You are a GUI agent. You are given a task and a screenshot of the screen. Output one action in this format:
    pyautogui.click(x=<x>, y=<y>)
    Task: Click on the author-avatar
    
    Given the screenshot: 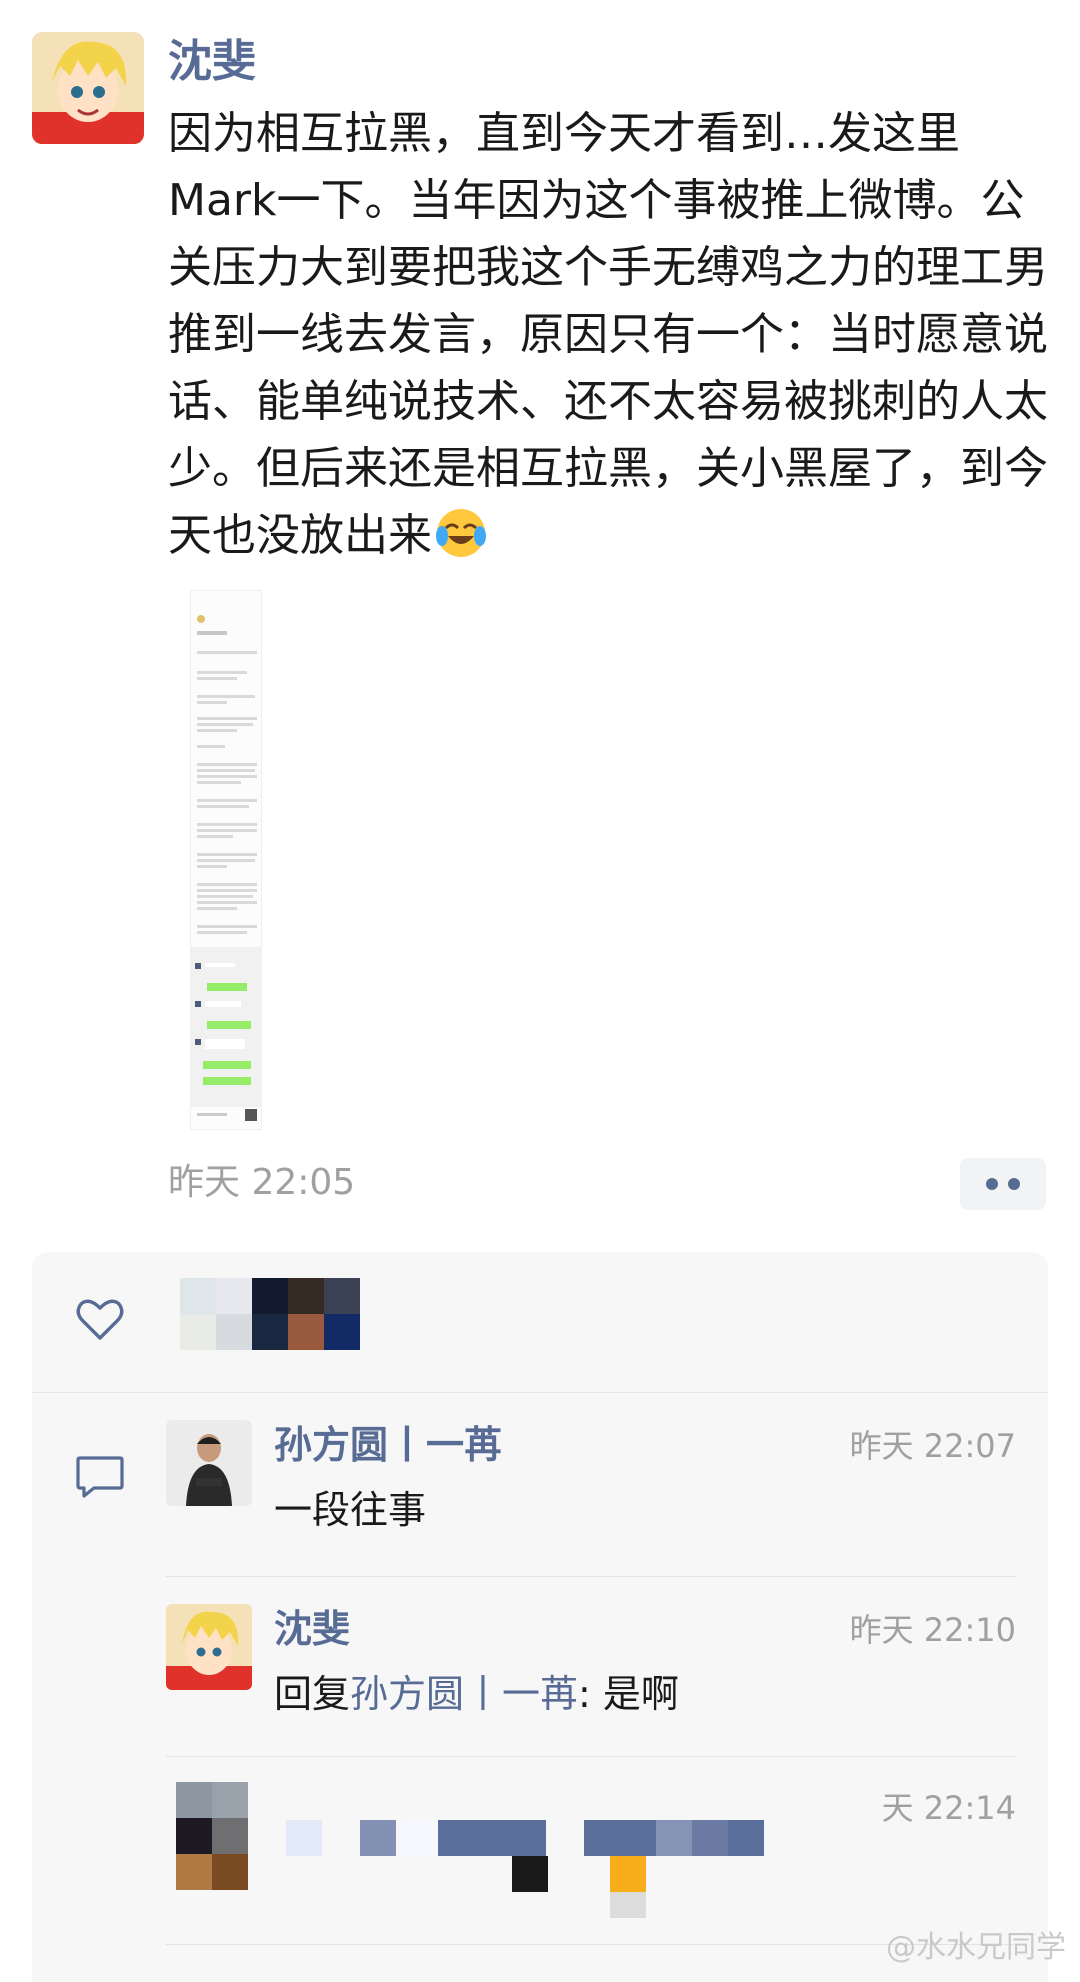 What is the action you would take?
    pyautogui.click(x=88, y=88)
    